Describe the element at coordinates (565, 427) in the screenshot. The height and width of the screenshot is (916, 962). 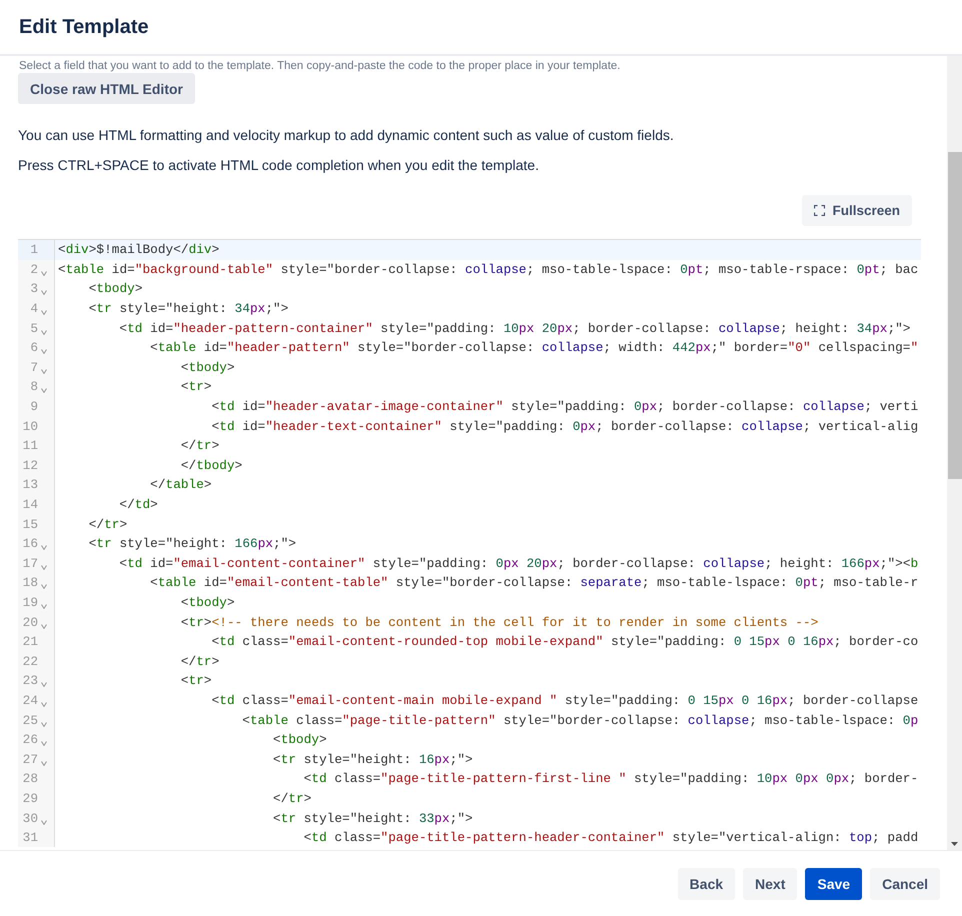
I see `code-line: <td id="header-text-container" style="padding: 0px; border-collapse: collapse; vertical-alig` at that location.